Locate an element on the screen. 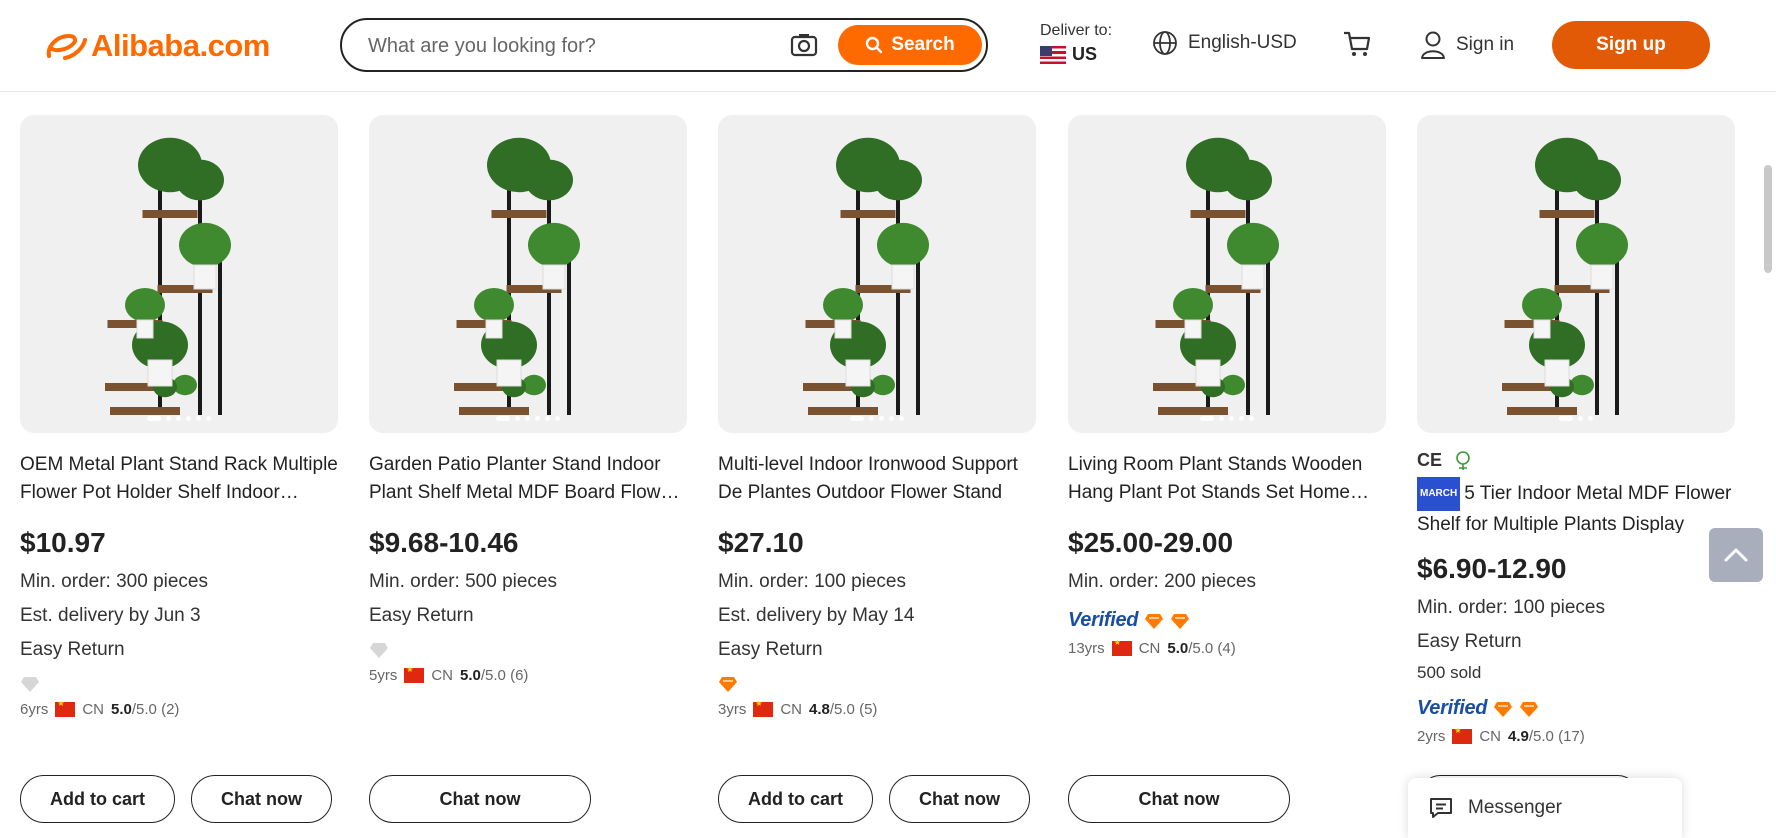 Image resolution: width=1776 pixels, height=838 pixels. supplier-rating: 5.0/5.0 (2) is located at coordinates (145, 709).